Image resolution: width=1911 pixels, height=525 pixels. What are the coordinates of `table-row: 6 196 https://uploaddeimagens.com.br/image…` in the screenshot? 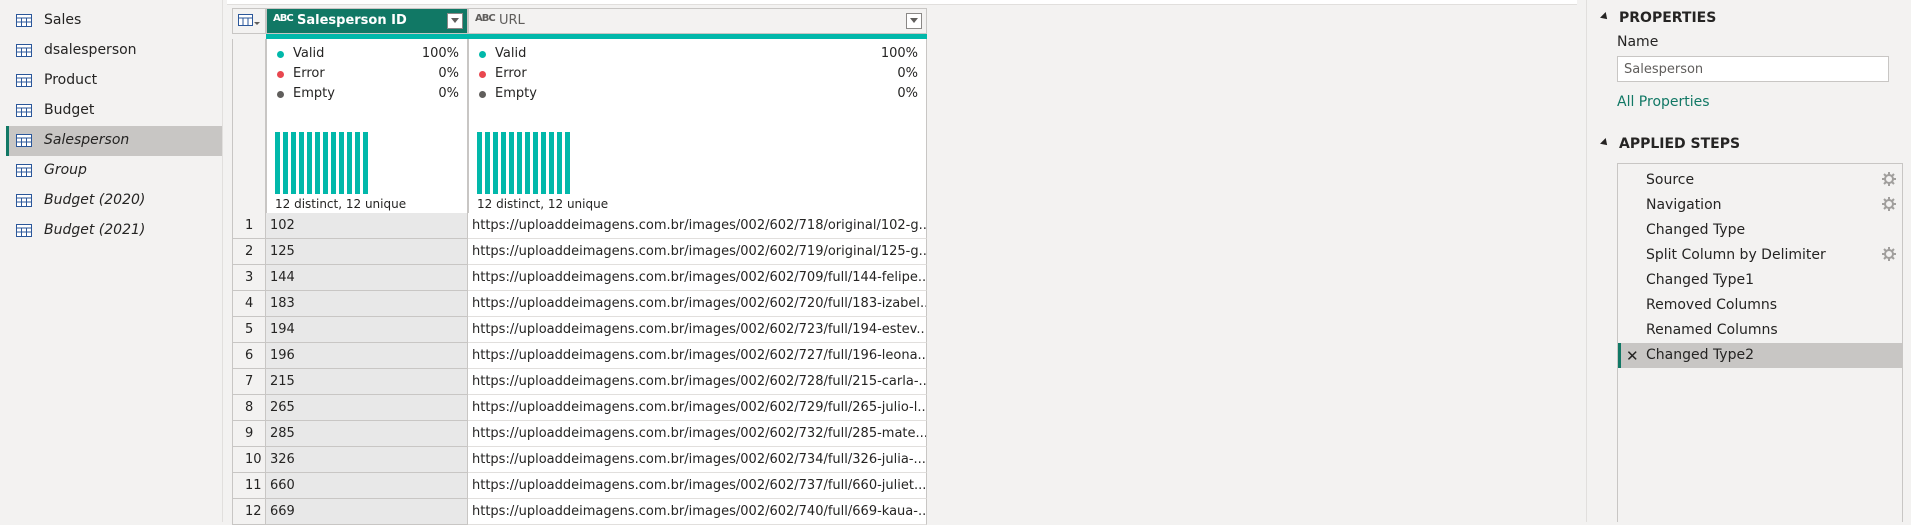 It's located at (579, 356).